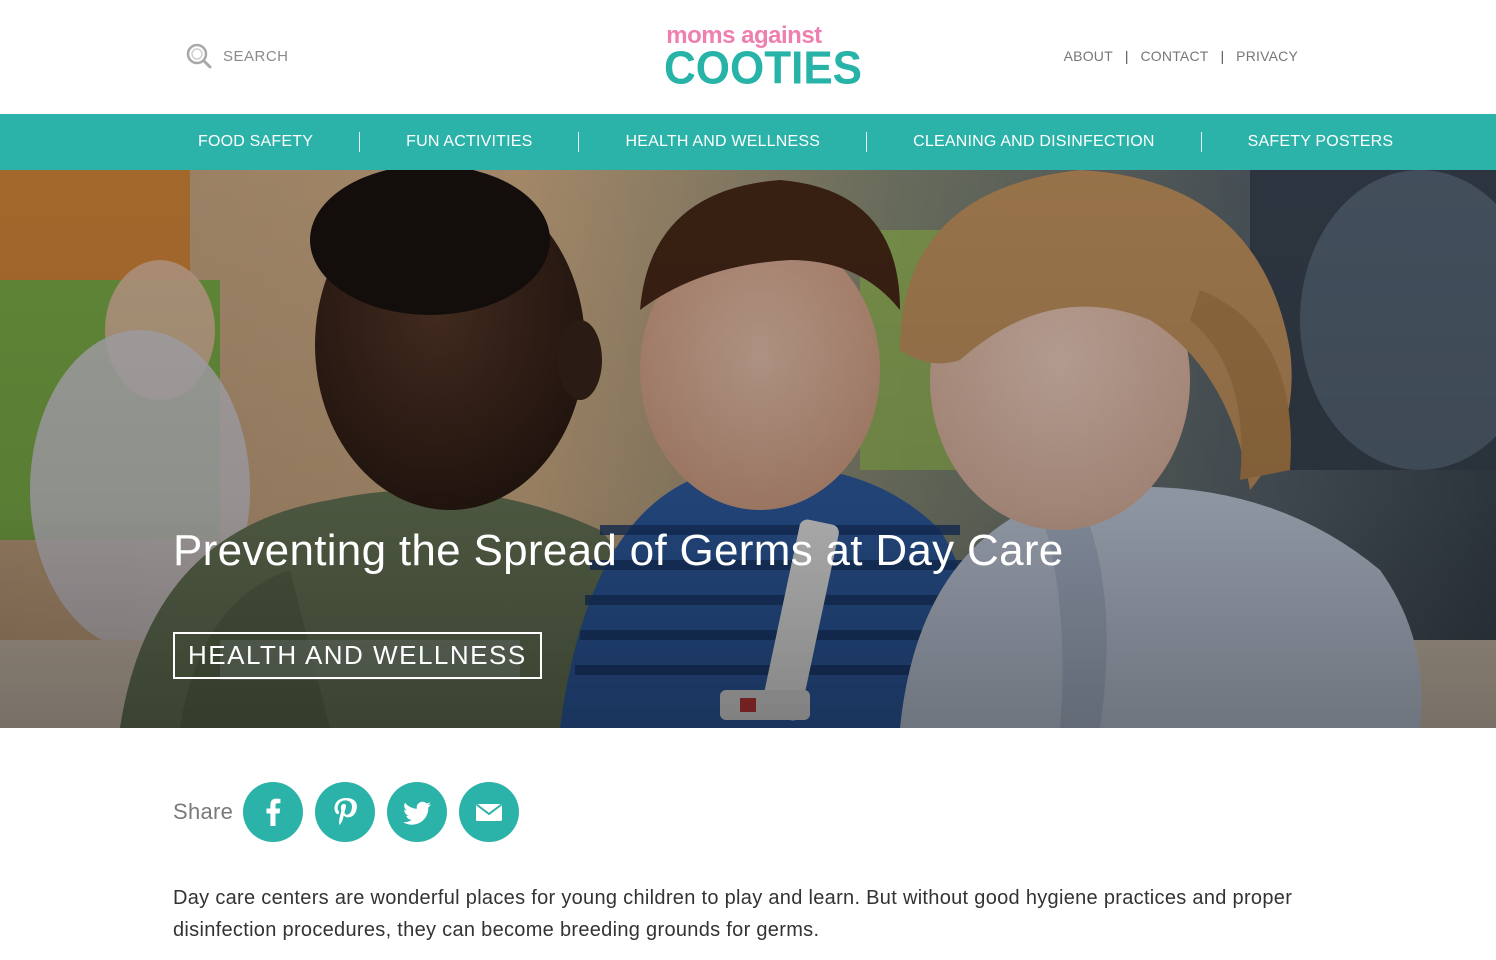  Describe the element at coordinates (1267, 56) in the screenshot. I see `privacy-link: PRIVACY` at that location.